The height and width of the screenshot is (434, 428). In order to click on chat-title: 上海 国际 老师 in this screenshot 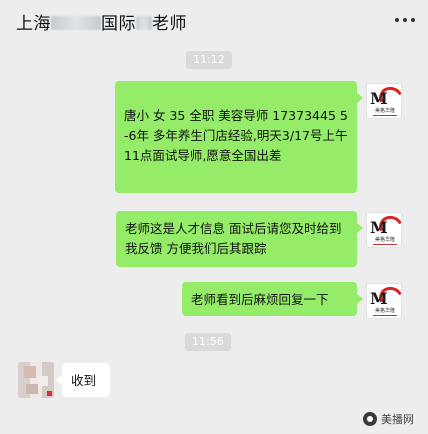, I will do `click(101, 24)`.